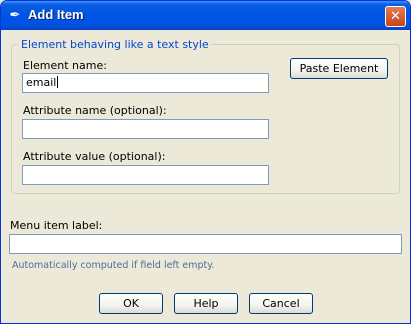 The width and height of the screenshot is (411, 324). What do you see at coordinates (145, 83) in the screenshot?
I see `element-name-field: email` at bounding box center [145, 83].